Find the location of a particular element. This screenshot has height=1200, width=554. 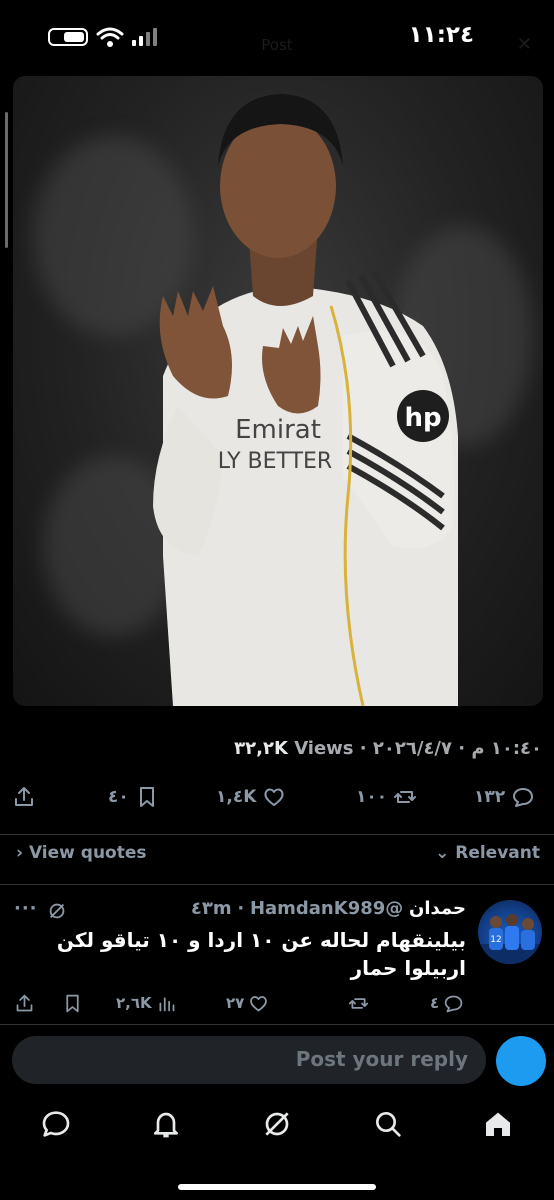

reply-bookmark-button is located at coordinates (72, 1003).